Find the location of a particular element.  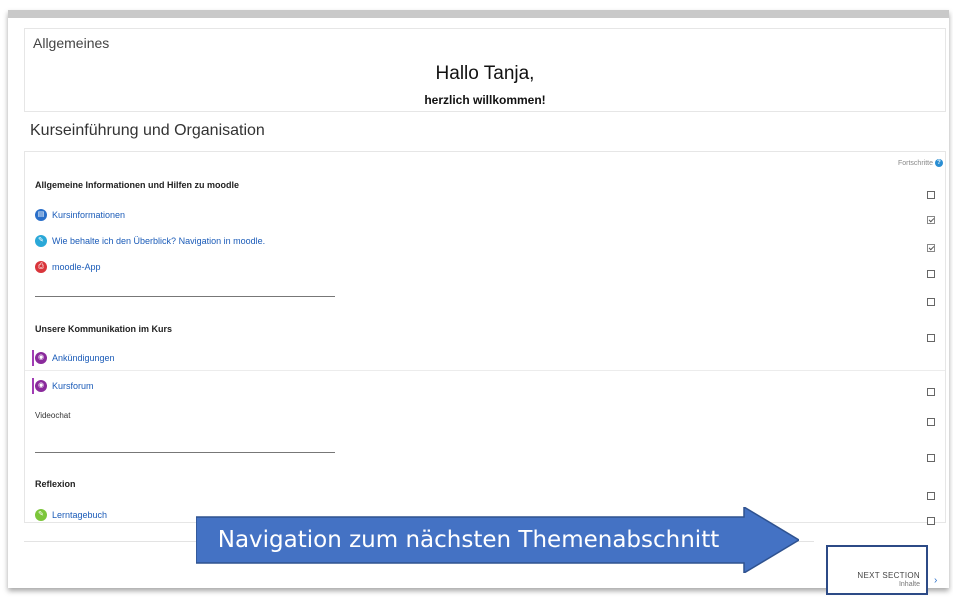

next-section-label: NEXT SECTION is located at coordinates (888, 575).